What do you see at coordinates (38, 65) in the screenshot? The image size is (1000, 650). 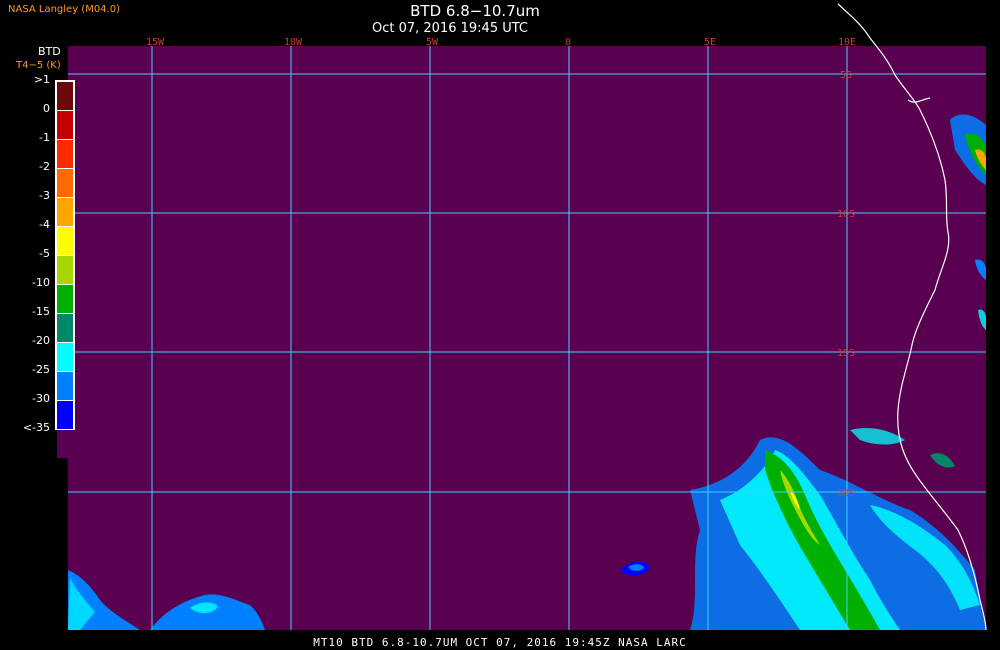 I see `legend-units: T4−5 (K)` at bounding box center [38, 65].